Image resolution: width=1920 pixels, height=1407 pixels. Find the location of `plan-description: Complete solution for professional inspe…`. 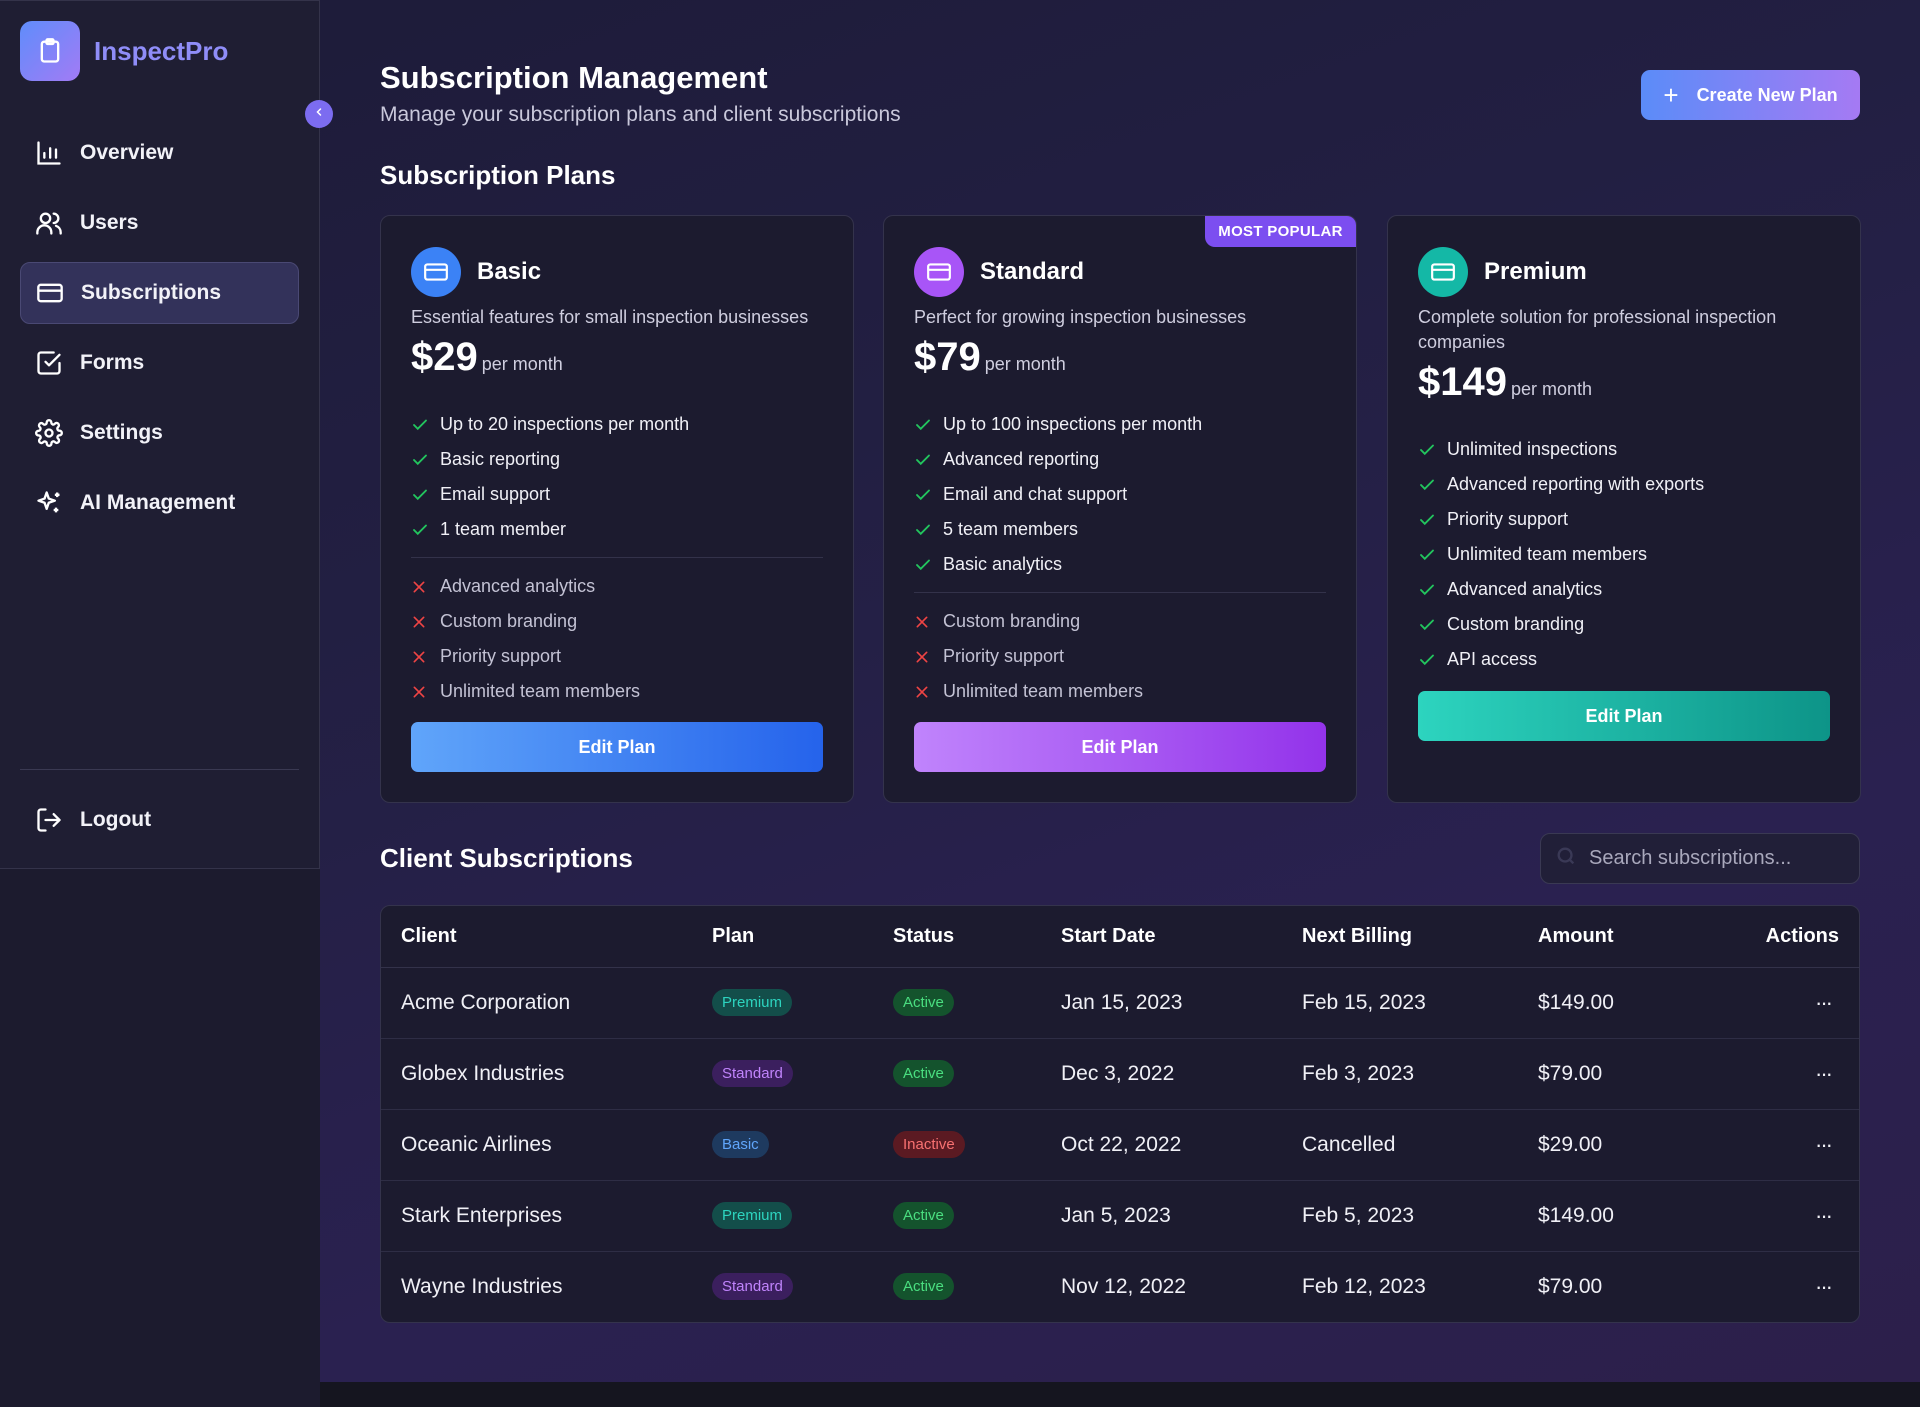

plan-description: Complete solution for professional inspe… is located at coordinates (1597, 329).